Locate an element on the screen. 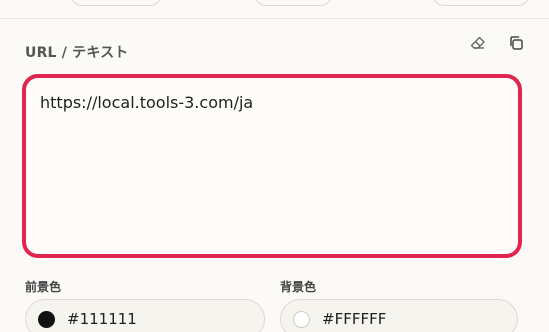  eraser-icon is located at coordinates (477, 42).